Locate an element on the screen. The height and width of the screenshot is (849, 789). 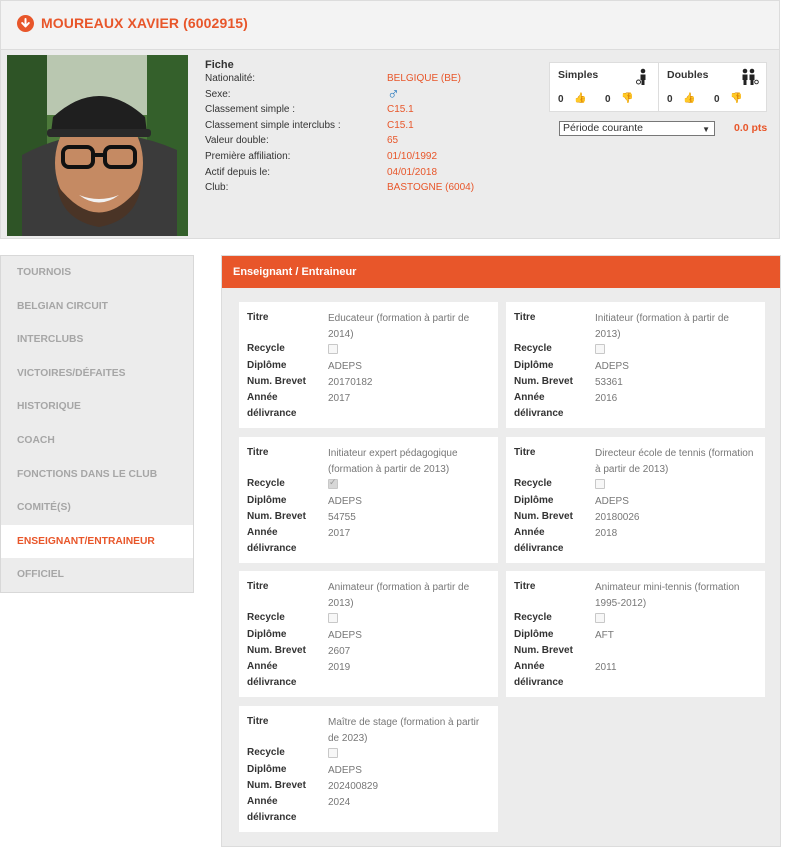
brevet-value: 54755 is located at coordinates (342, 517).